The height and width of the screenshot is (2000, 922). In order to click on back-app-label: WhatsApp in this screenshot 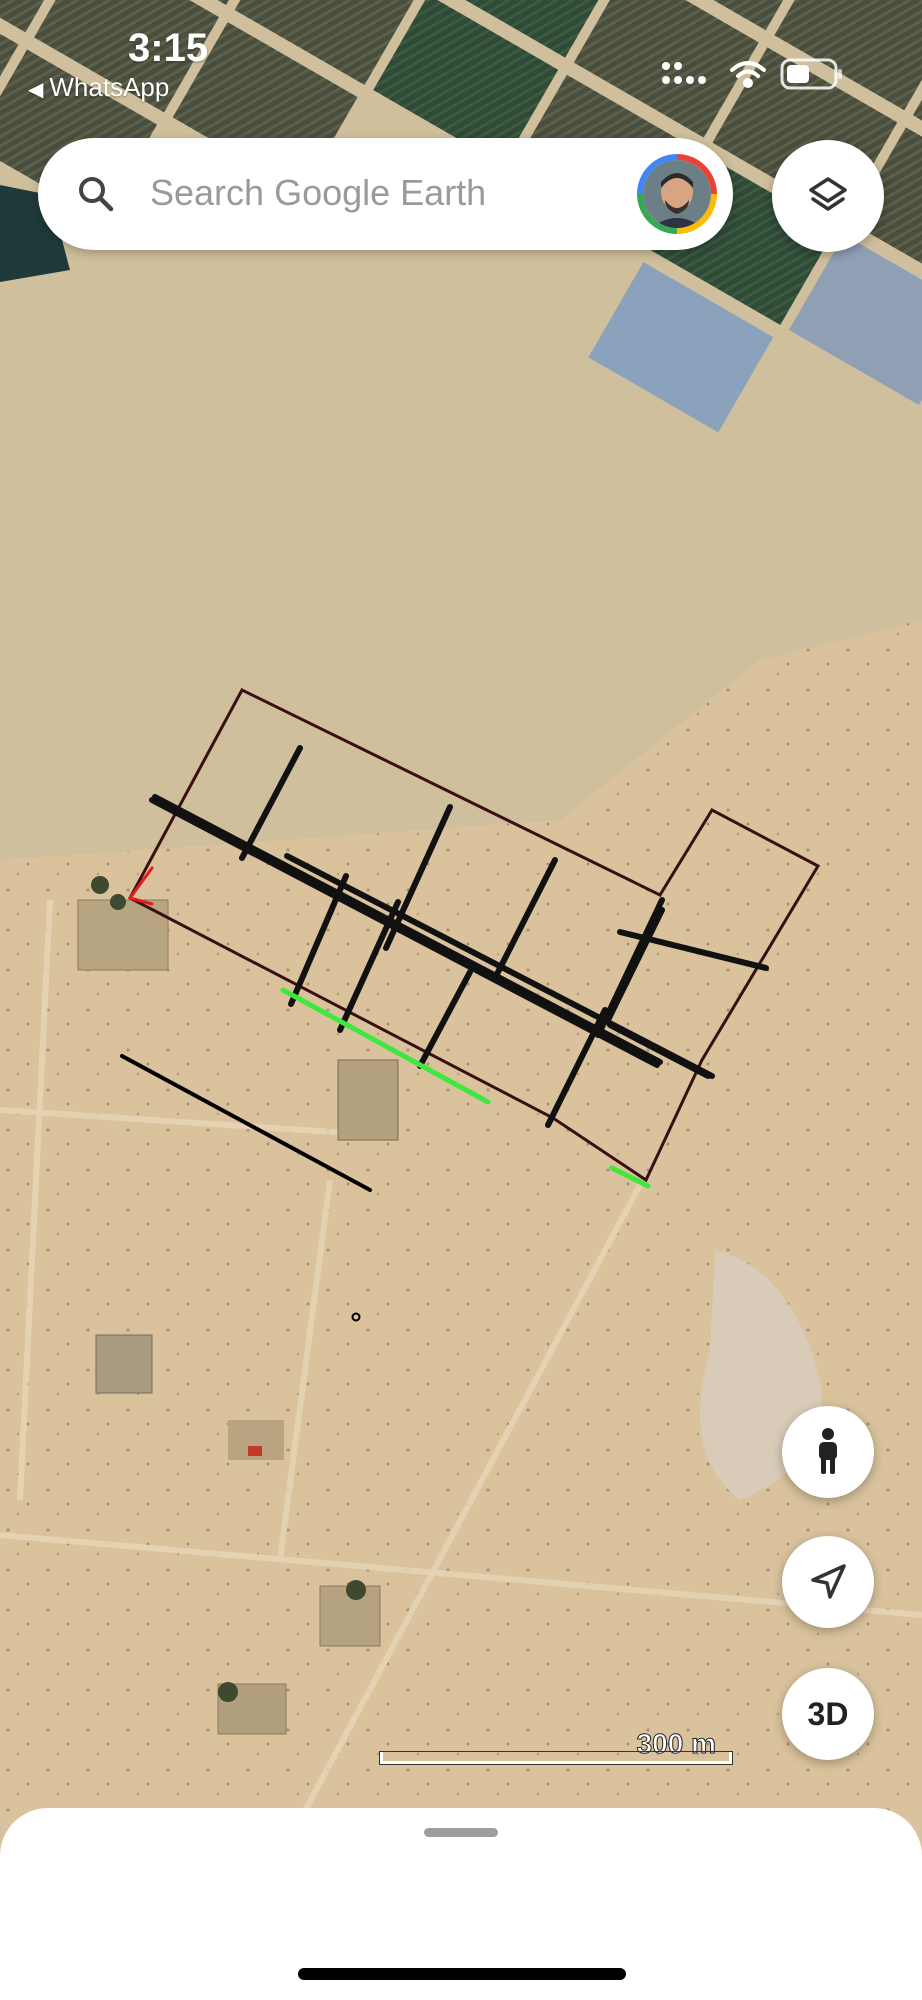, I will do `click(109, 87)`.